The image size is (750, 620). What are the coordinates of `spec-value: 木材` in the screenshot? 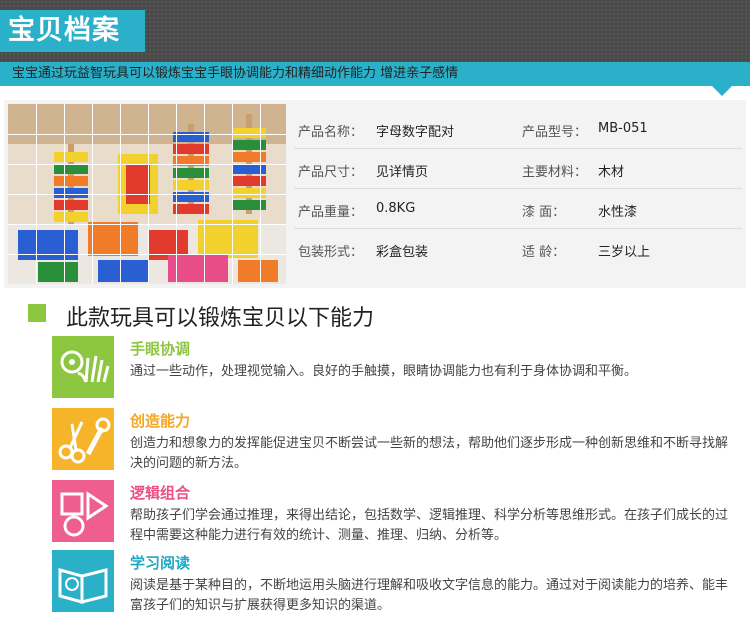 It's located at (611, 172).